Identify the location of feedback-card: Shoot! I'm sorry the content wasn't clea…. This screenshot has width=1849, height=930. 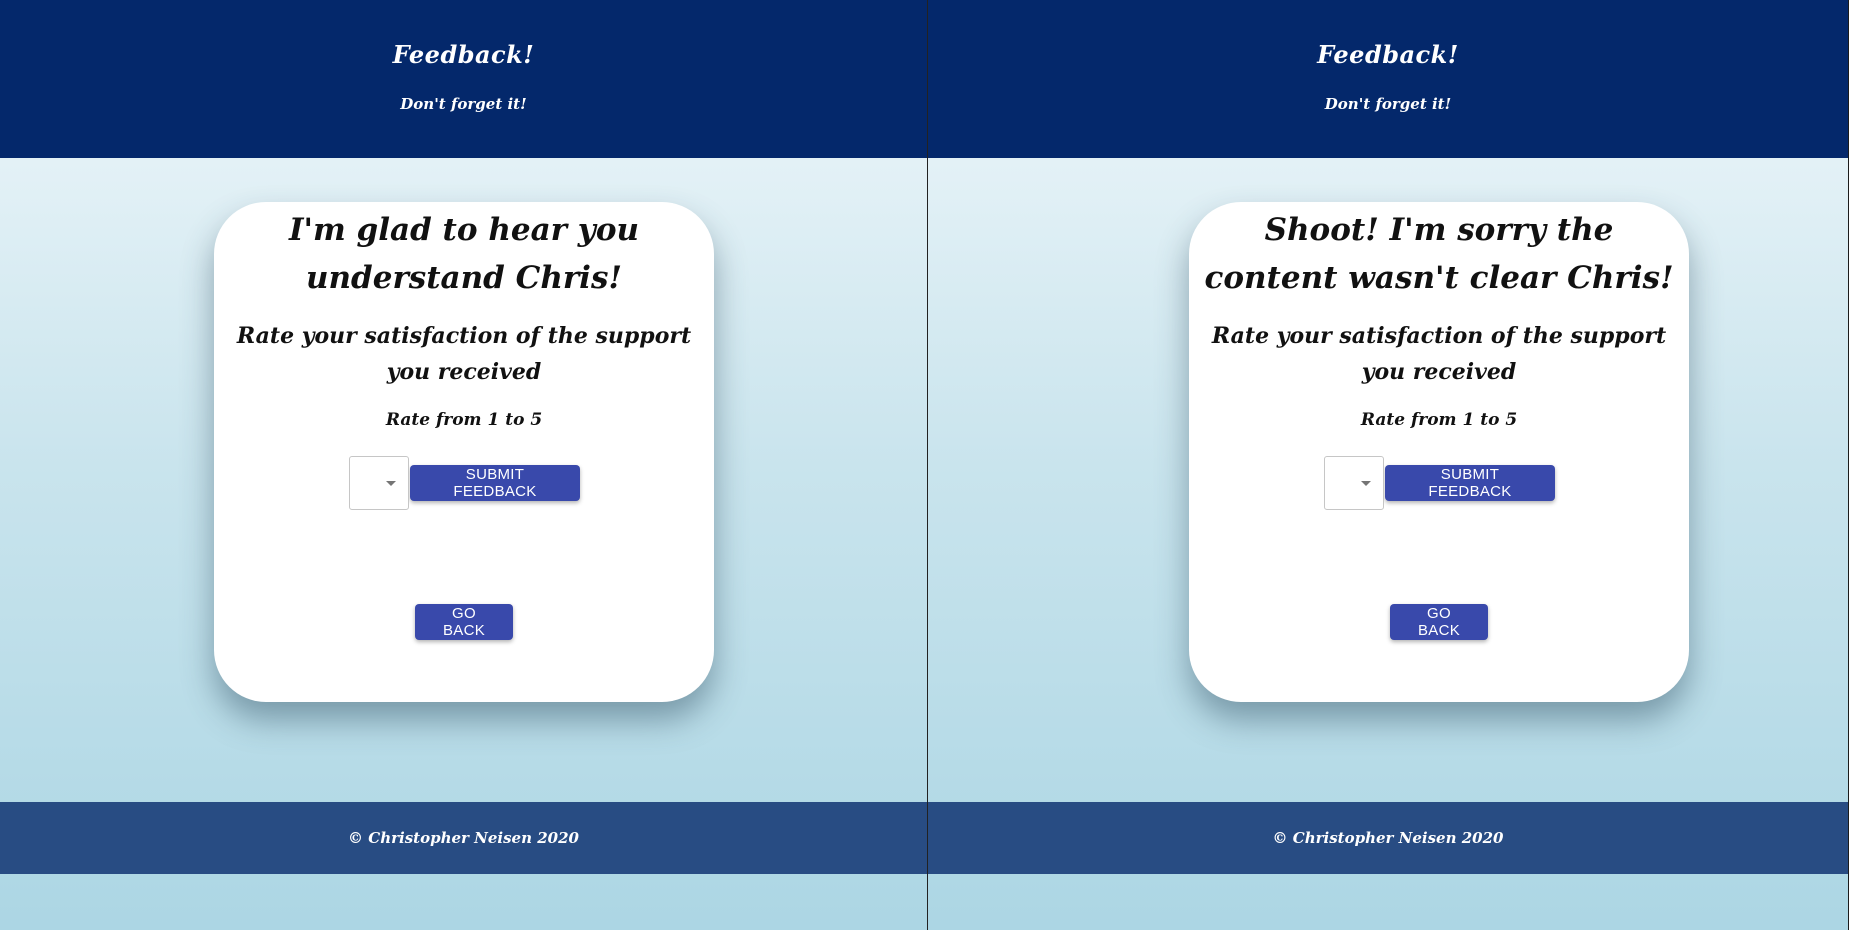
(1439, 452).